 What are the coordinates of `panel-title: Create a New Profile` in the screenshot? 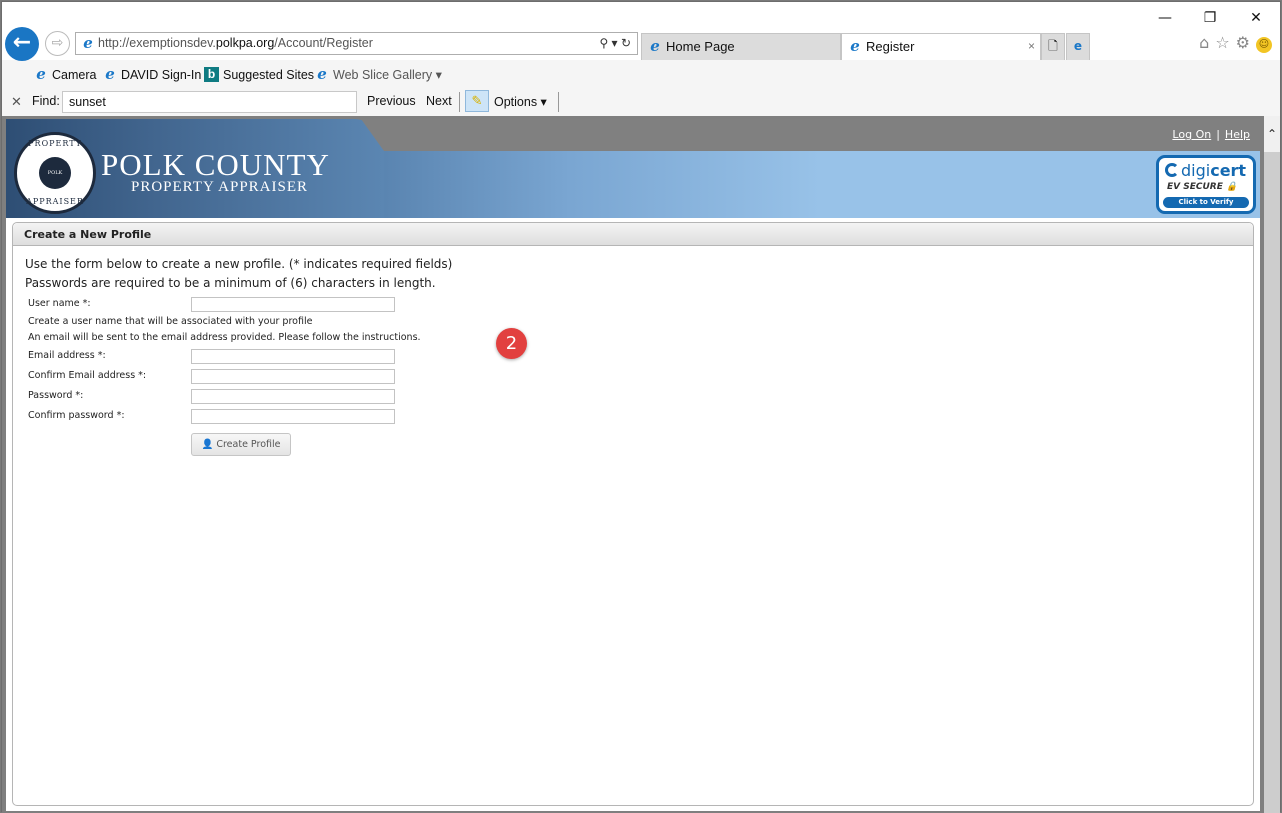 It's located at (633, 234).